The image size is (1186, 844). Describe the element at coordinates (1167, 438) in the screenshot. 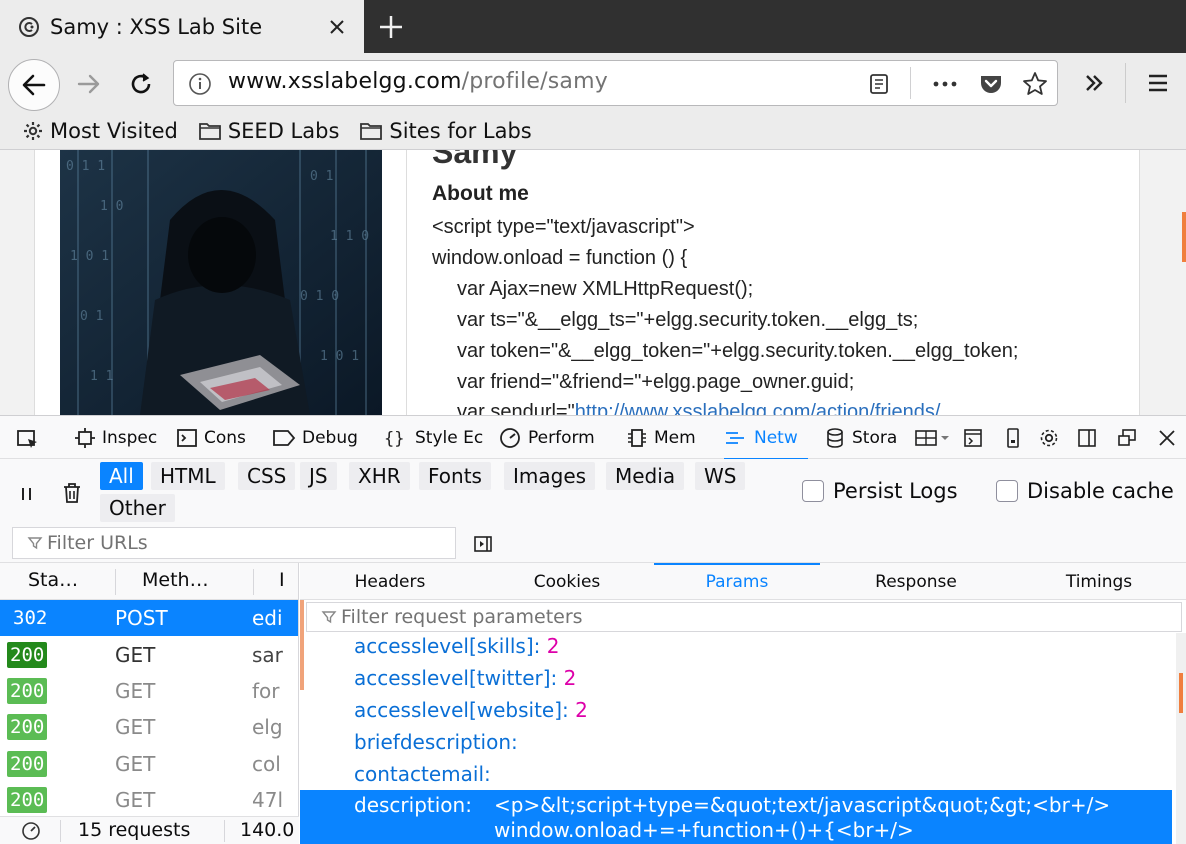

I see `close-devtools-icon` at that location.